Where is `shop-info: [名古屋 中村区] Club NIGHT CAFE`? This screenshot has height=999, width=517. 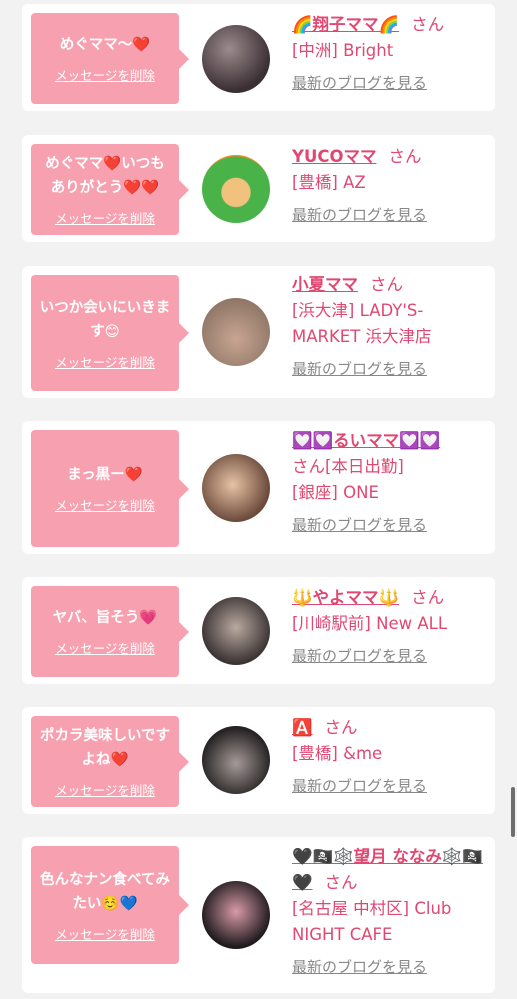
shop-info: [名古屋 中村区] Club NIGHT CAFE is located at coordinates (372, 921).